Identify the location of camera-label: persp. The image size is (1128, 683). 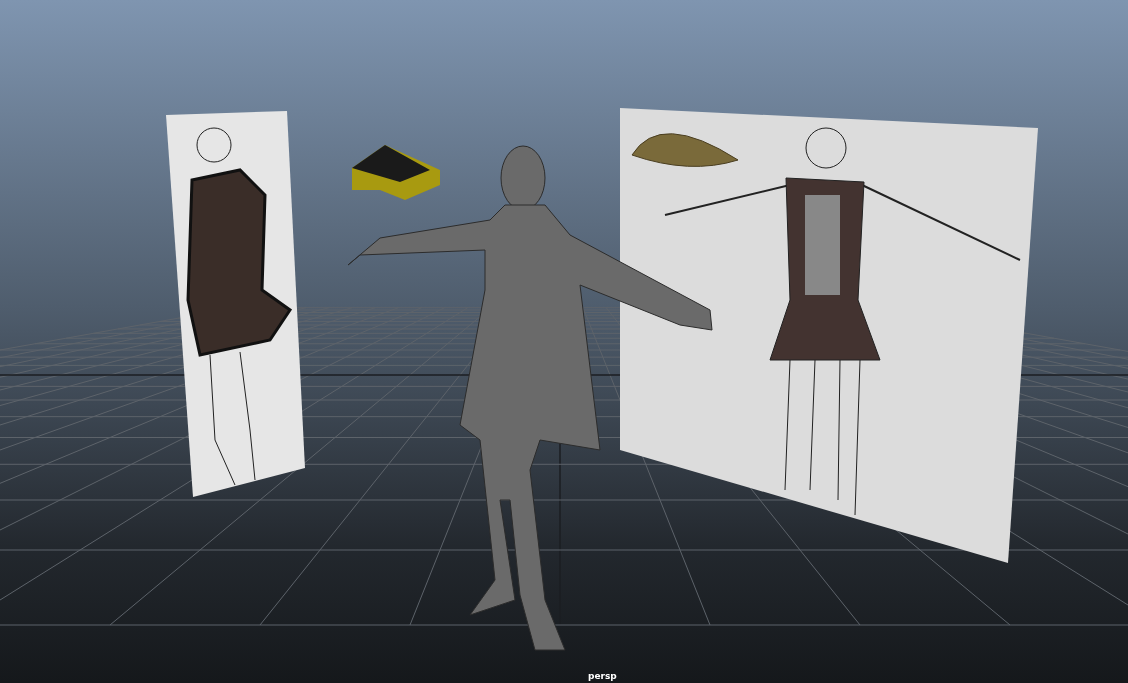
(602, 676).